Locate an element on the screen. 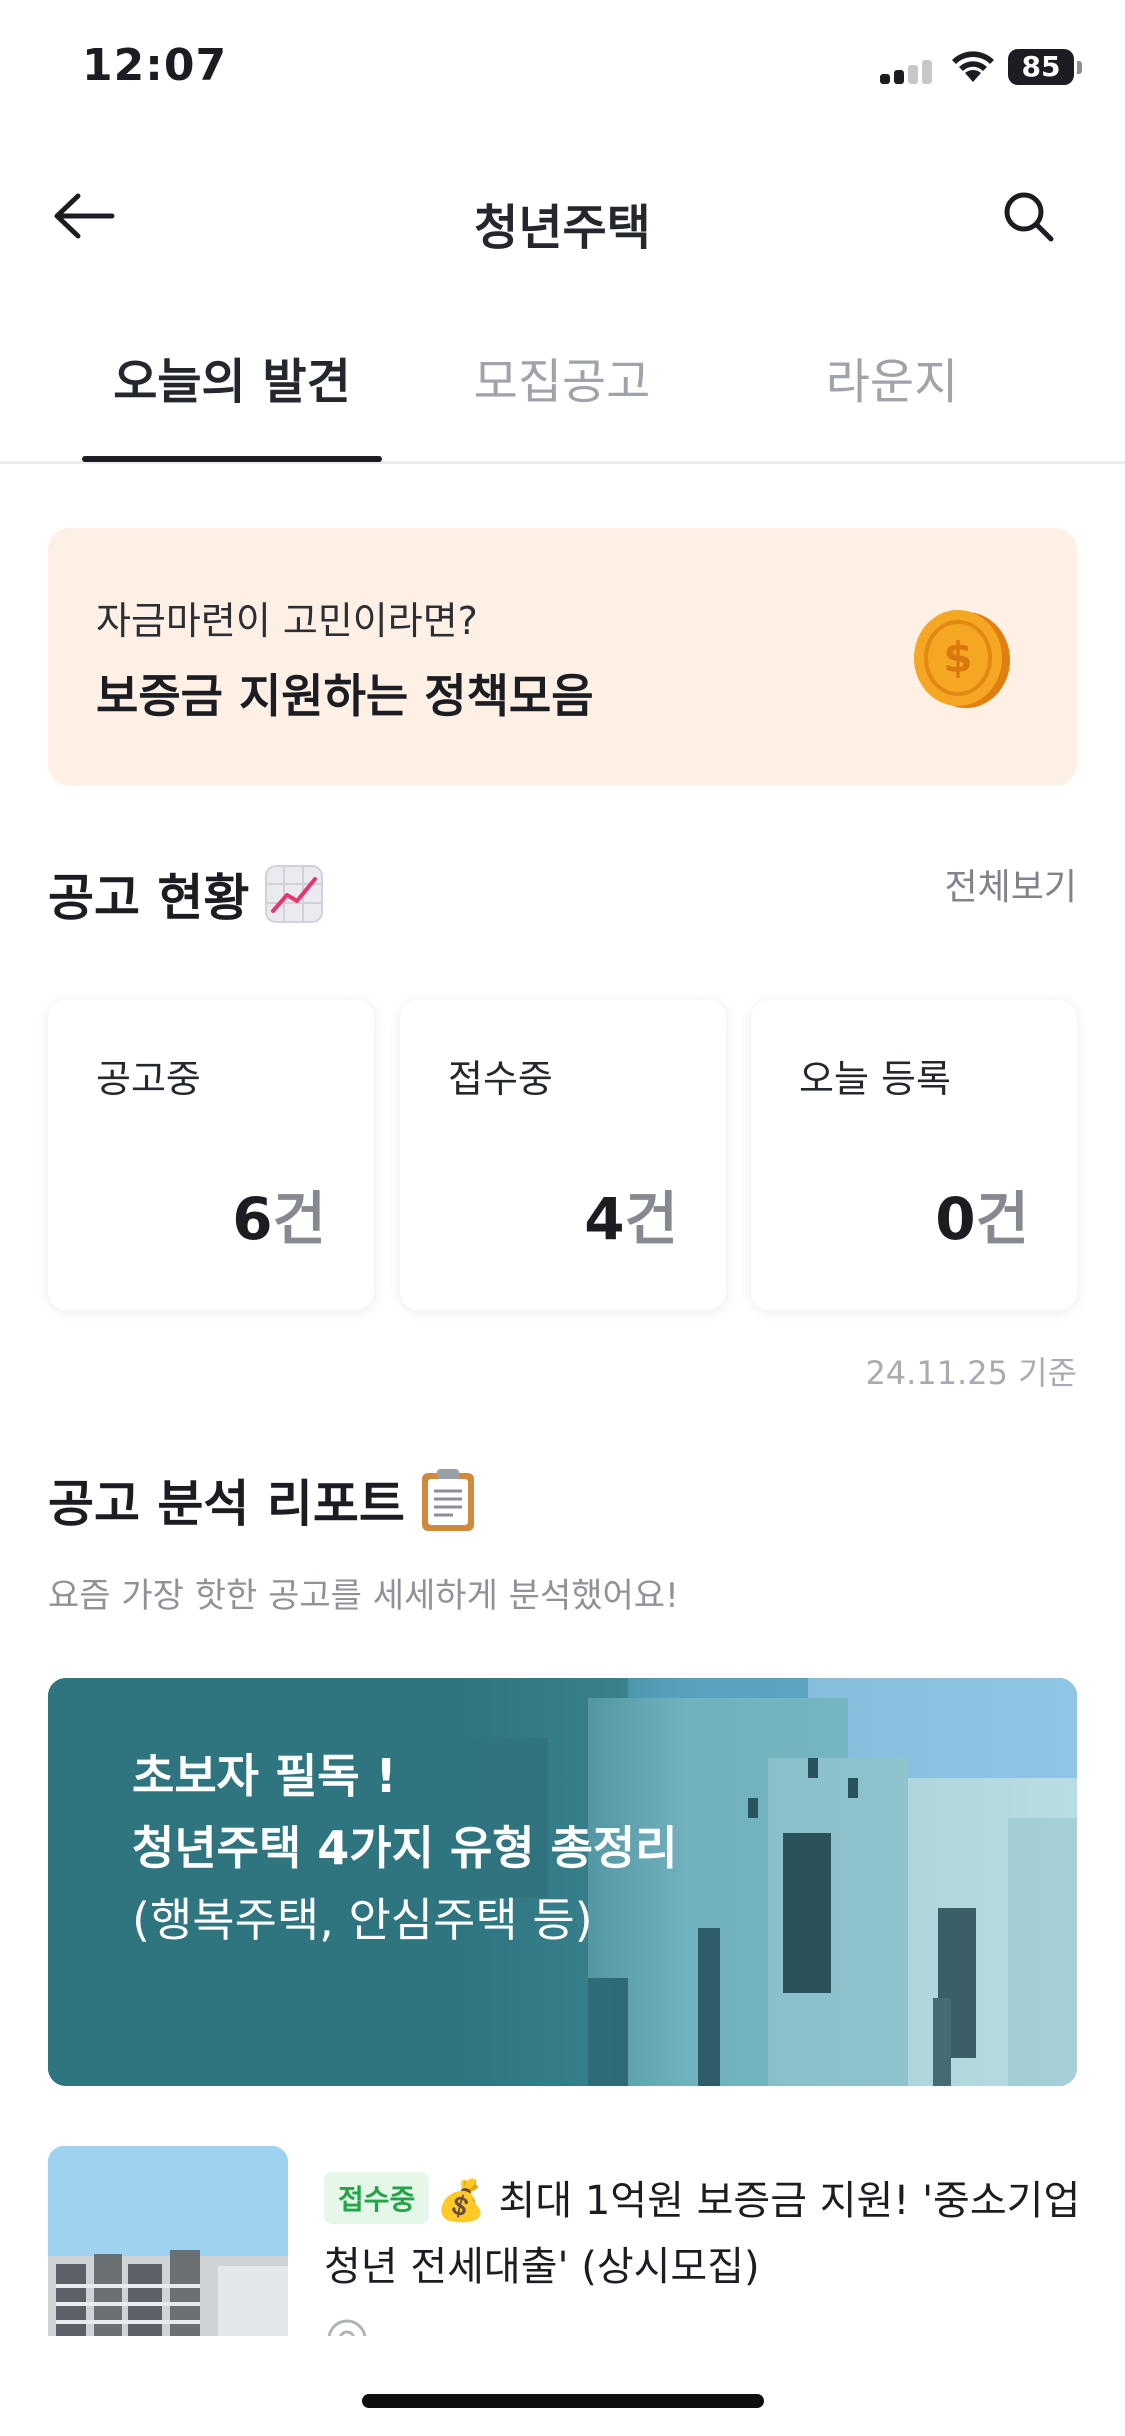 Image resolution: width=1125 pixels, height=2436 pixels. tab-lounge: 라운지 is located at coordinates (892, 377).